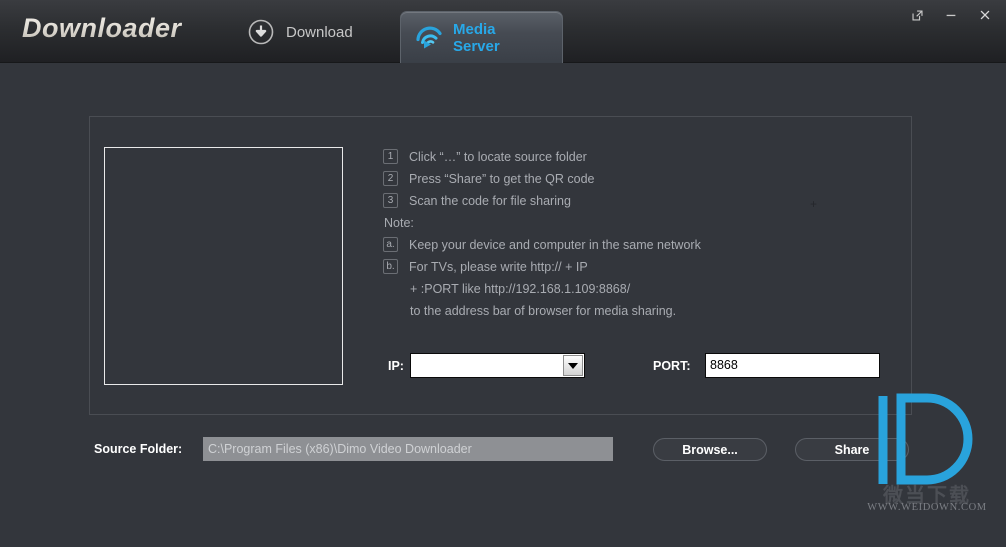 Image resolution: width=1006 pixels, height=547 pixels. What do you see at coordinates (985, 15) in the screenshot?
I see `close-icon` at bounding box center [985, 15].